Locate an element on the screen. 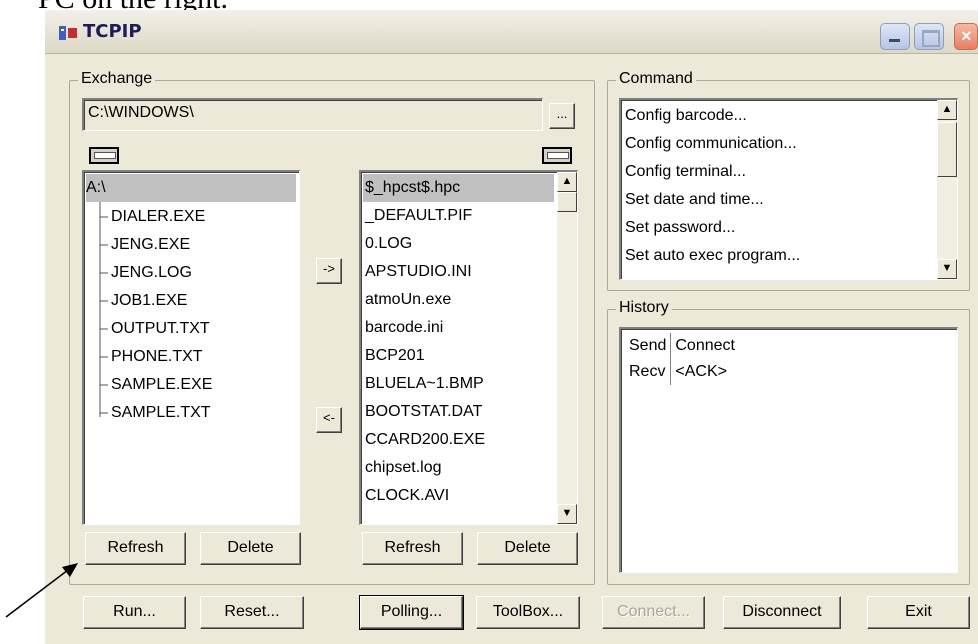 This screenshot has height=644, width=978. close-button: × is located at coordinates (966, 36).